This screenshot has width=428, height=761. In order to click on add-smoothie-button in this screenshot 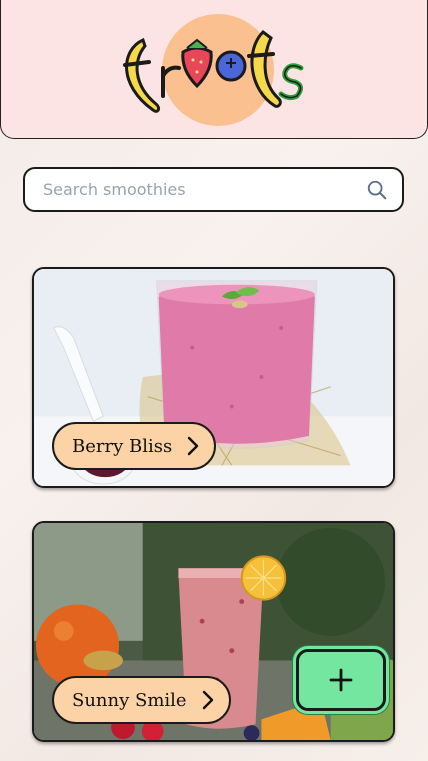, I will do `click(341, 680)`.